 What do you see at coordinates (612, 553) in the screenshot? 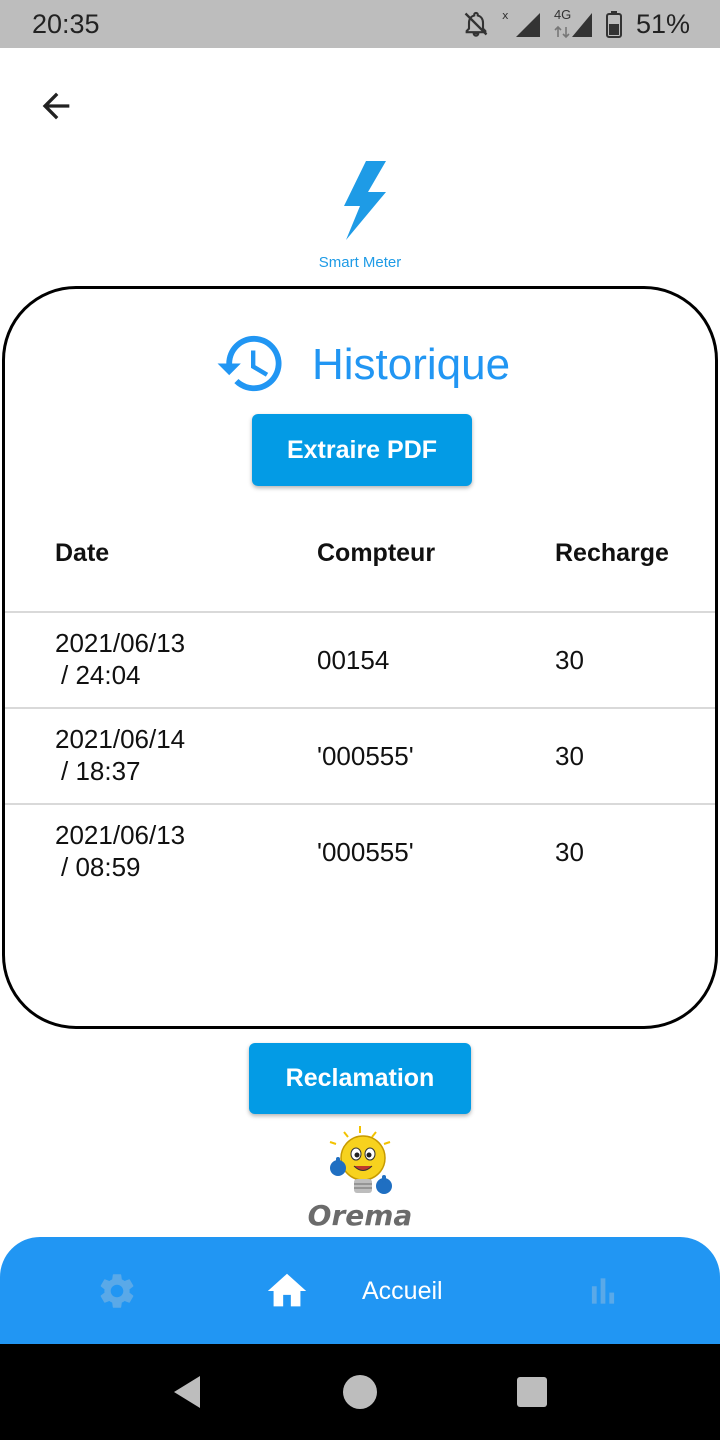
I see `column-header-recharge: Recharge` at bounding box center [612, 553].